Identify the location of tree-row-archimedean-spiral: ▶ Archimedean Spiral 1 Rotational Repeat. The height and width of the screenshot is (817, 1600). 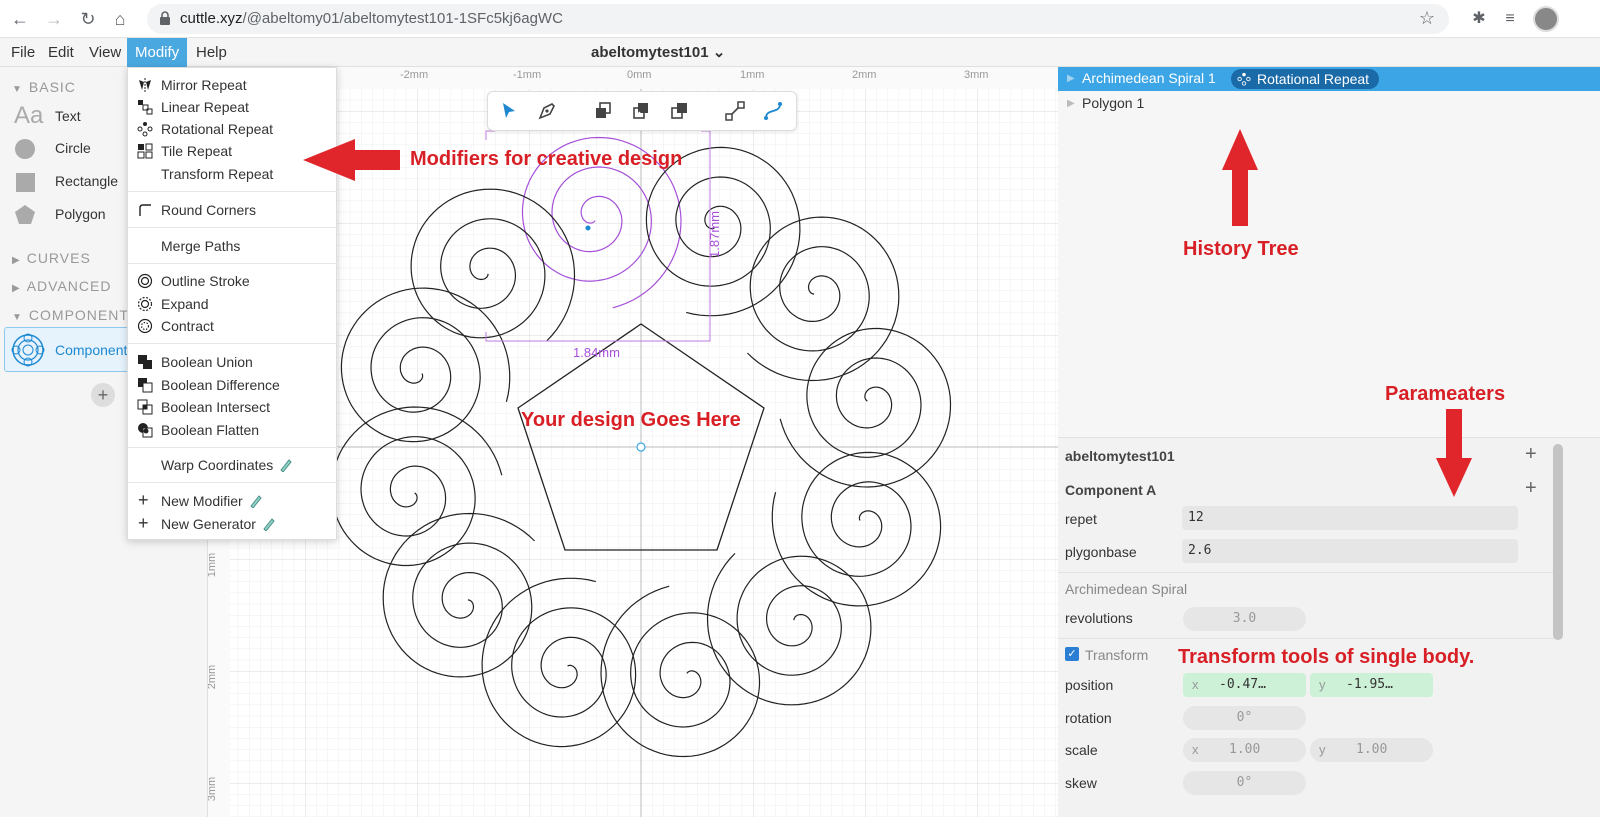
(1329, 79).